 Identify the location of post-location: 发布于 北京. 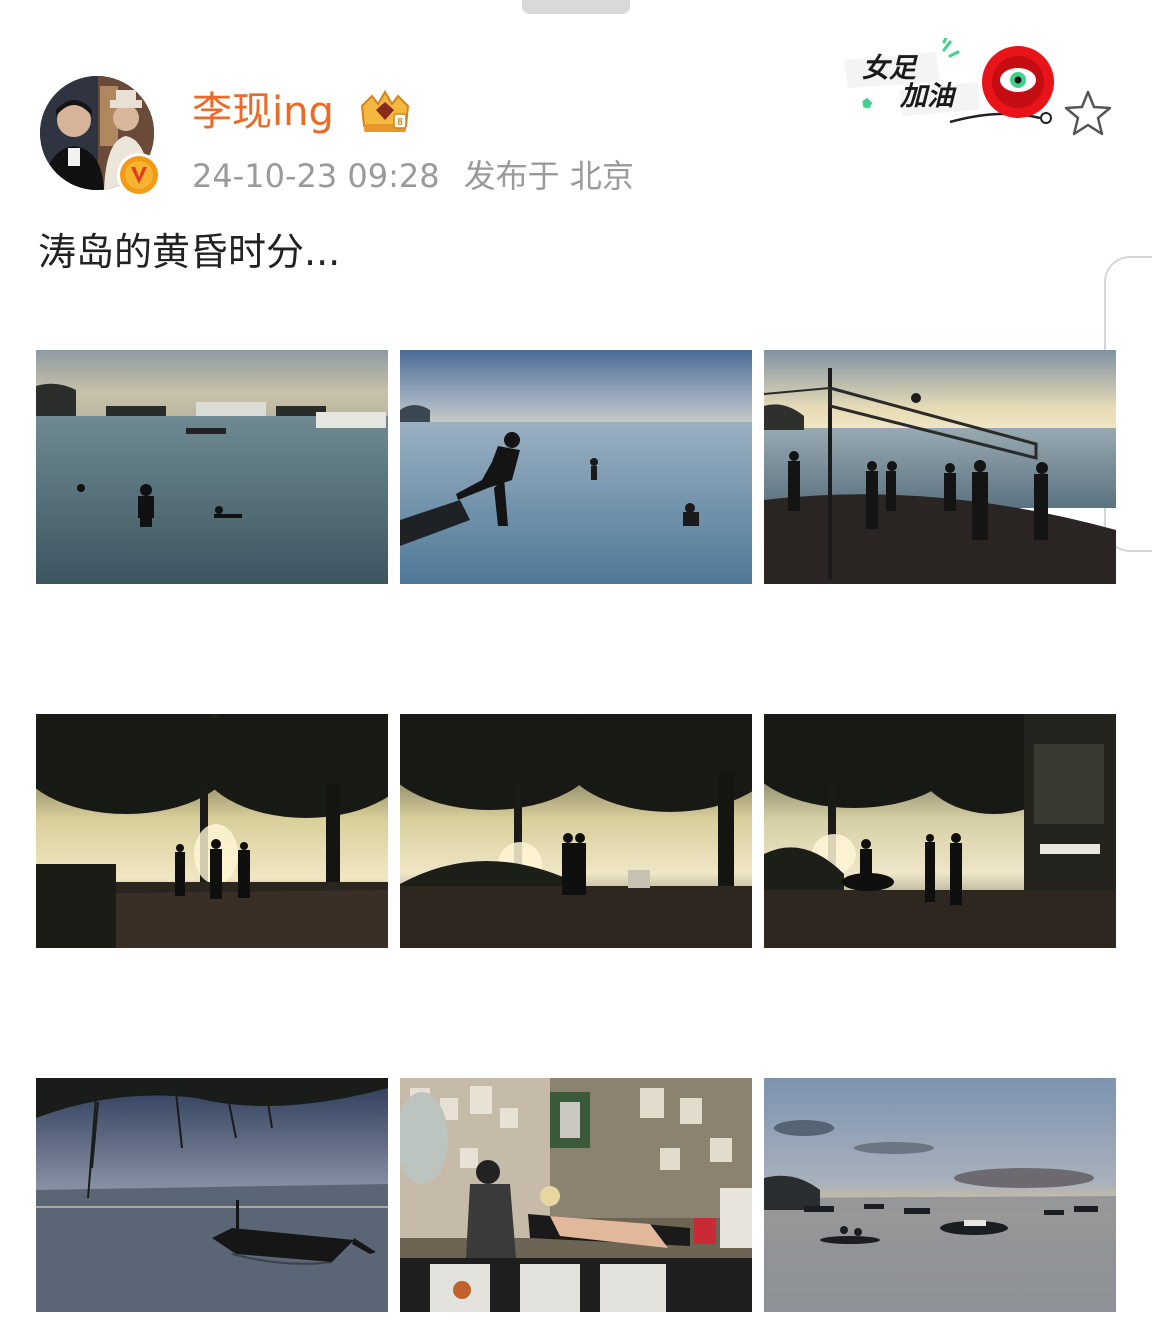
(548, 176).